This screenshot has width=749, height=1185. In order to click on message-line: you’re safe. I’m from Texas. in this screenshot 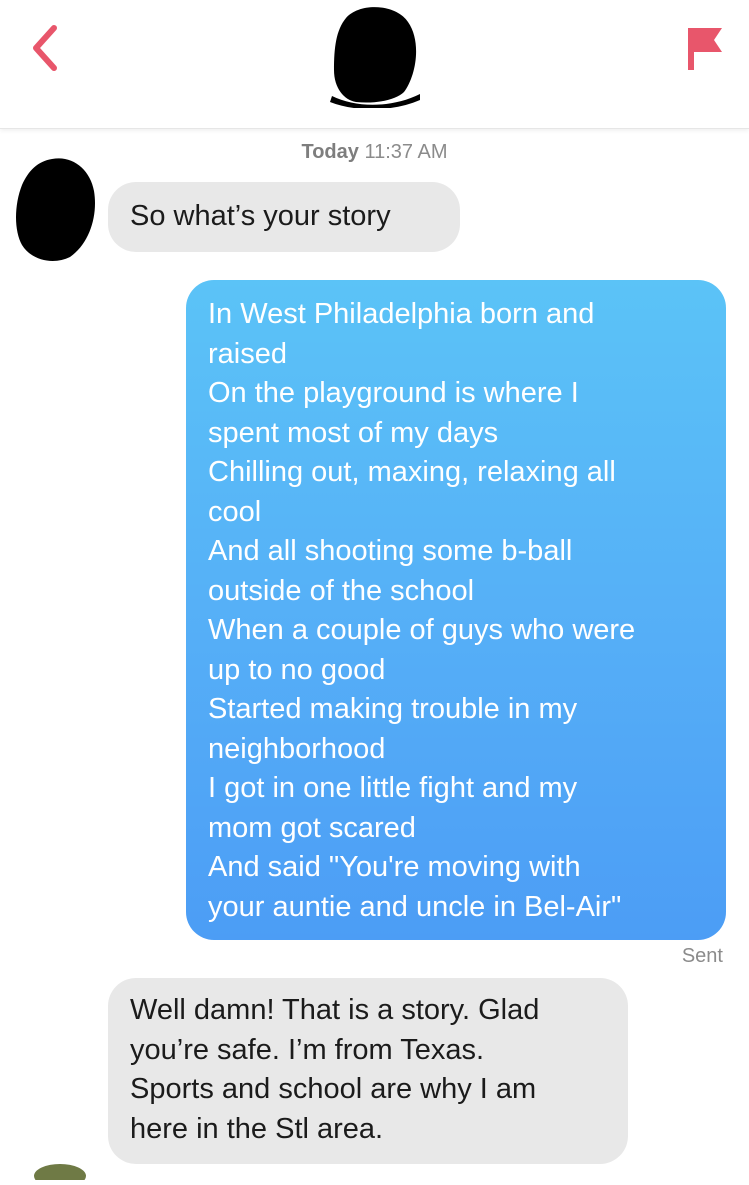, I will do `click(307, 1049)`.